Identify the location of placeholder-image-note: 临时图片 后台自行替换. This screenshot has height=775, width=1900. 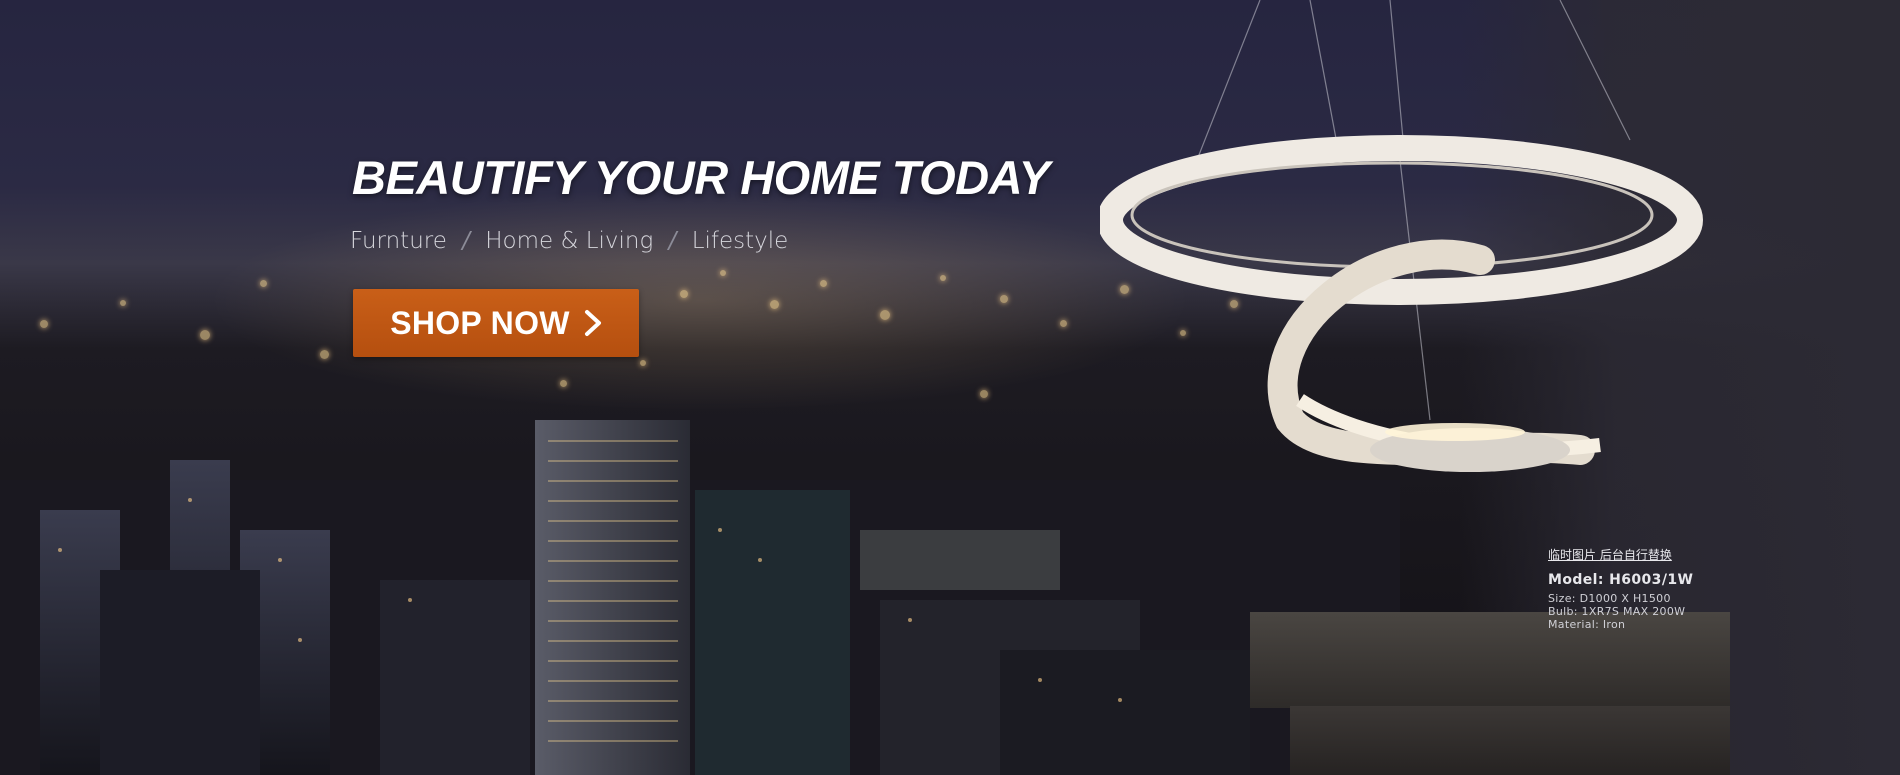
(1610, 555).